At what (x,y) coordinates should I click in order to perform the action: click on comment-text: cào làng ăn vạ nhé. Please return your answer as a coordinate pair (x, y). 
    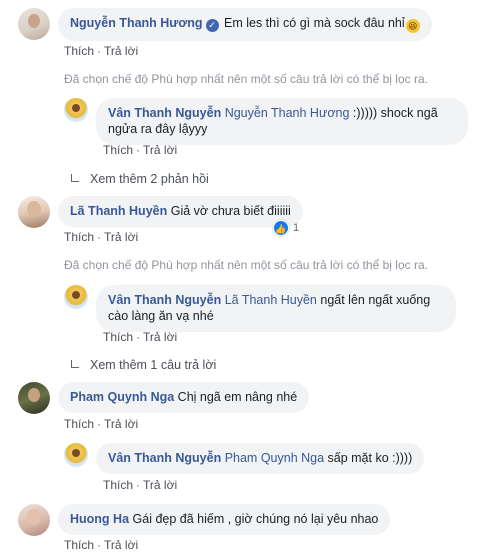
    Looking at the image, I should click on (161, 316).